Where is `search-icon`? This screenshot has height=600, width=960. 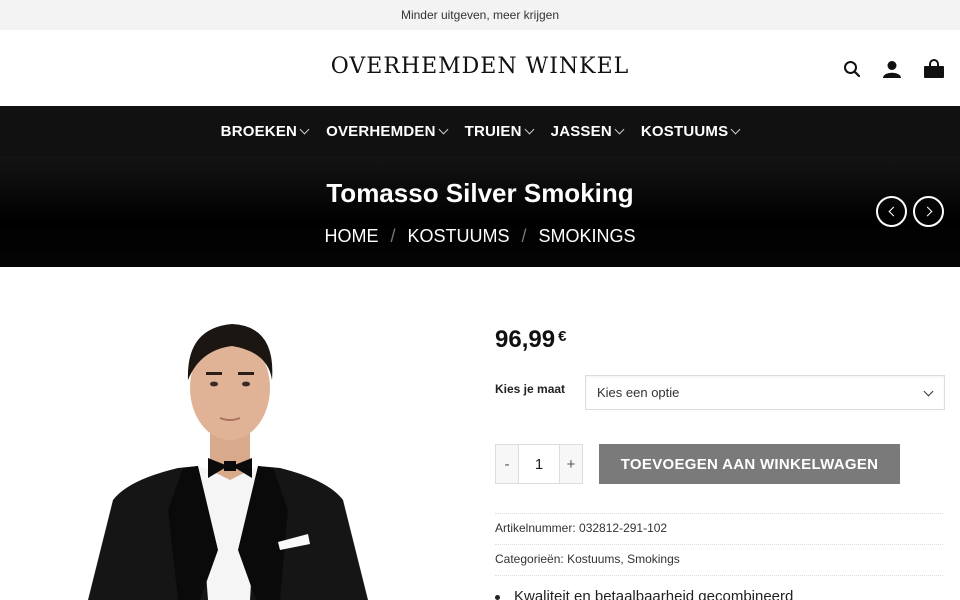 search-icon is located at coordinates (852, 69).